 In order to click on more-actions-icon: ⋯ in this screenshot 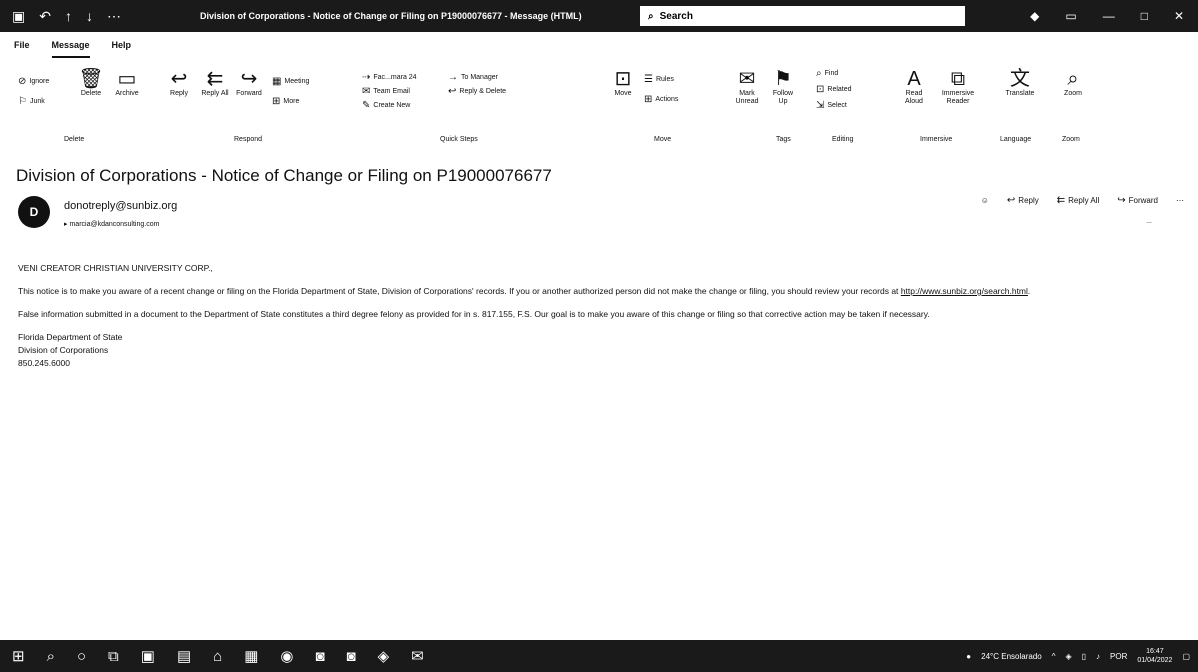, I will do `click(1180, 200)`.